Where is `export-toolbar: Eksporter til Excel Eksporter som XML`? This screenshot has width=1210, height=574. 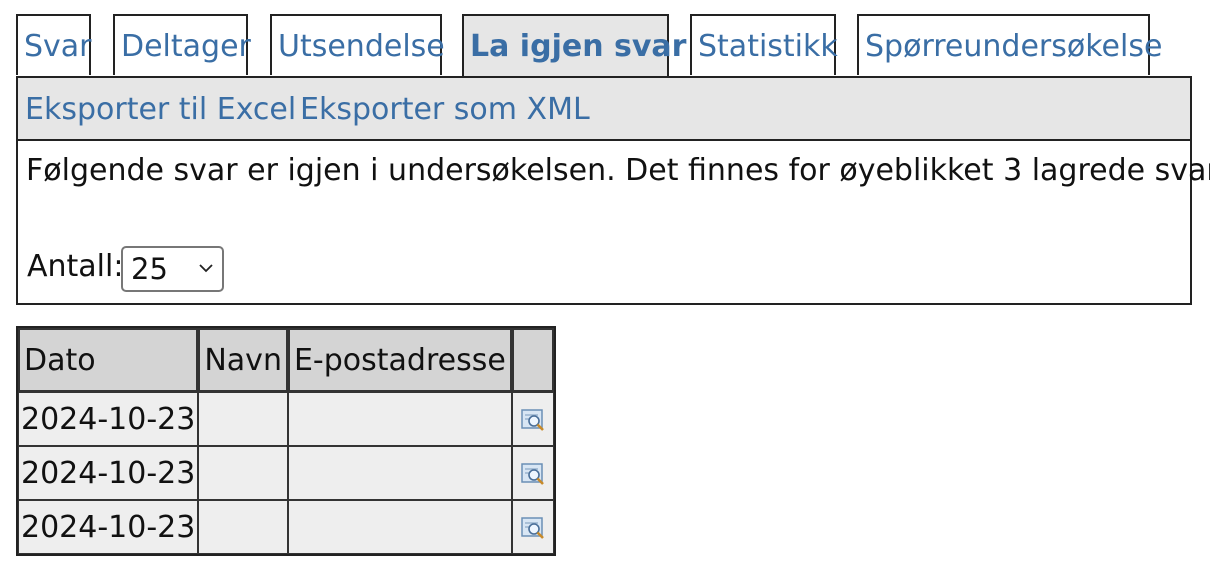
export-toolbar: Eksporter til Excel Eksporter som XML is located at coordinates (604, 108).